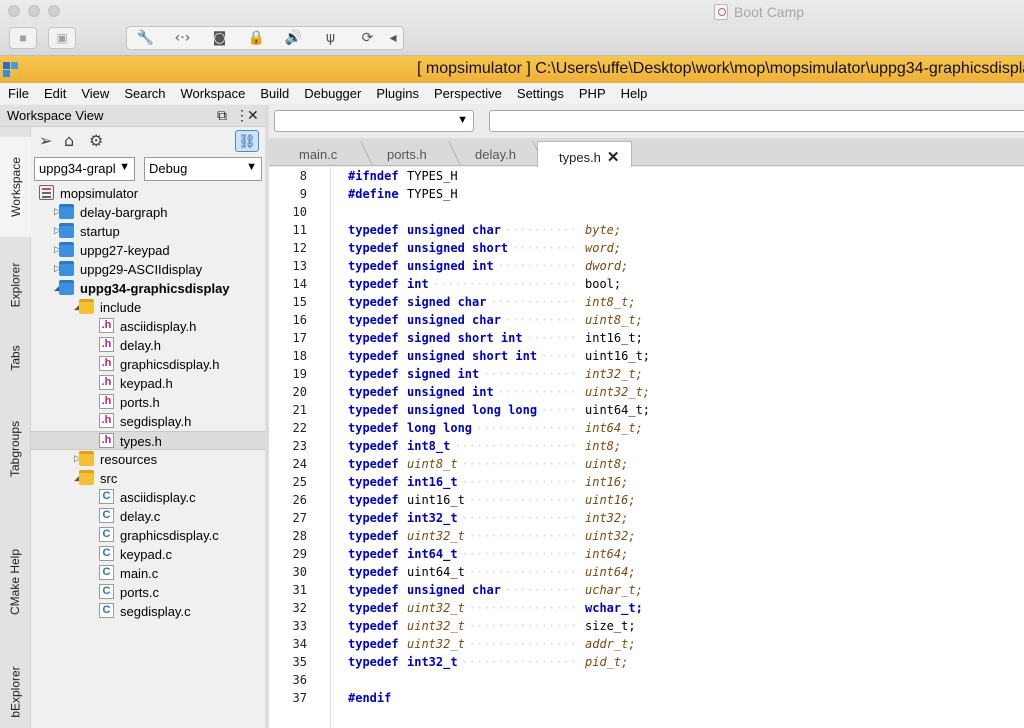 The width and height of the screenshot is (1024, 728). Describe the element at coordinates (213, 93) in the screenshot. I see `menu-workspace: Workspace` at that location.